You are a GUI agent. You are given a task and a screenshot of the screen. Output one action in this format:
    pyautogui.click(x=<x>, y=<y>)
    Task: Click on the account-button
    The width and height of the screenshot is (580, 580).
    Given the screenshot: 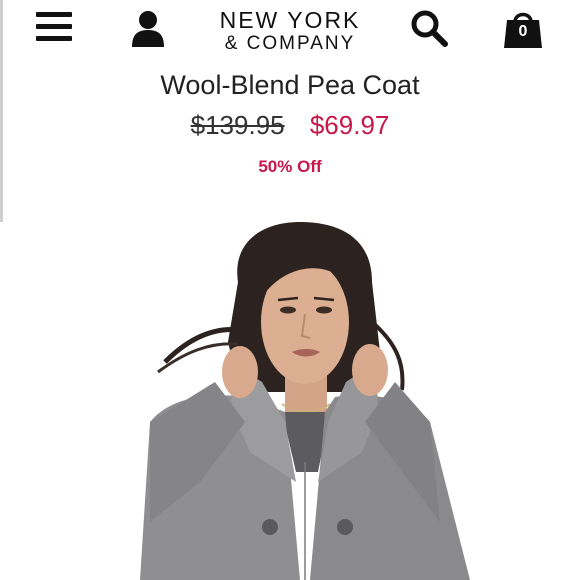 What is the action you would take?
    pyautogui.click(x=148, y=29)
    